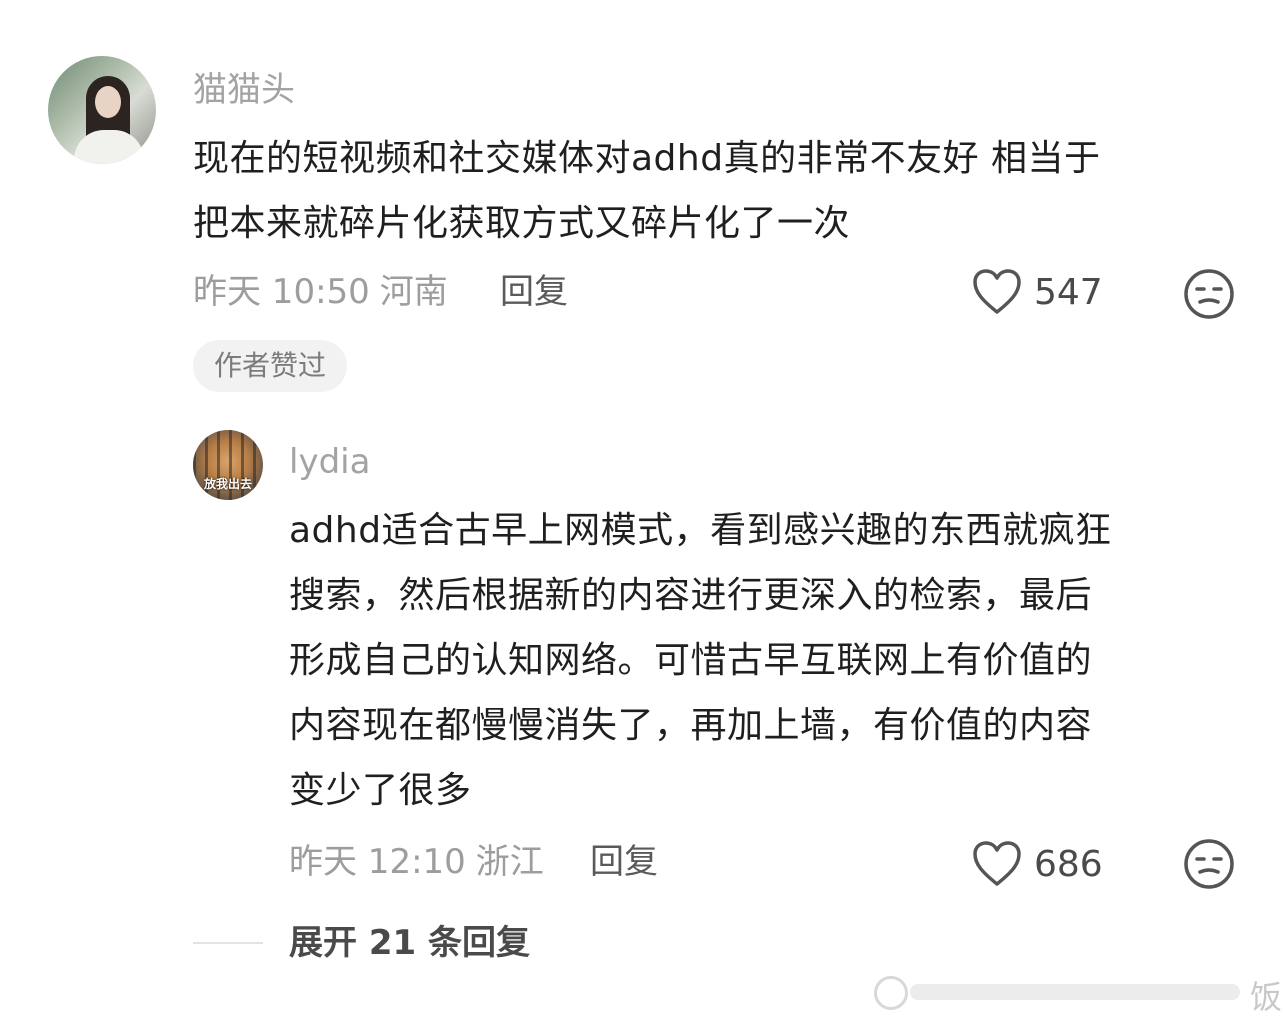 This screenshot has height=1020, width=1284. Describe the element at coordinates (534, 292) in the screenshot. I see `comment-reply-button: 回复` at that location.